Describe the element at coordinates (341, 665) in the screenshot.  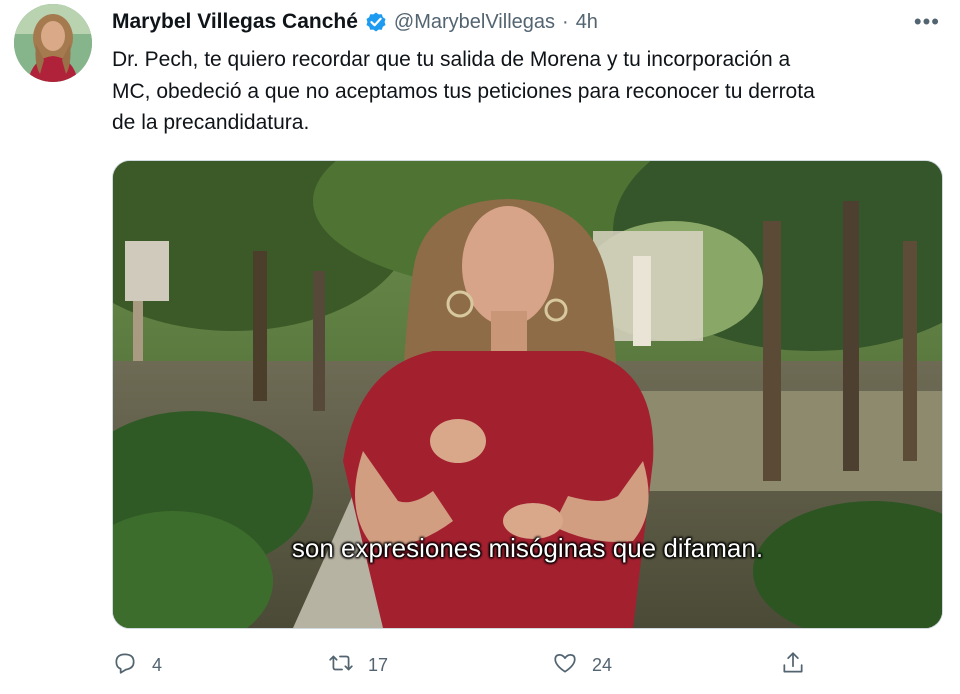
I see `retweet-icon` at that location.